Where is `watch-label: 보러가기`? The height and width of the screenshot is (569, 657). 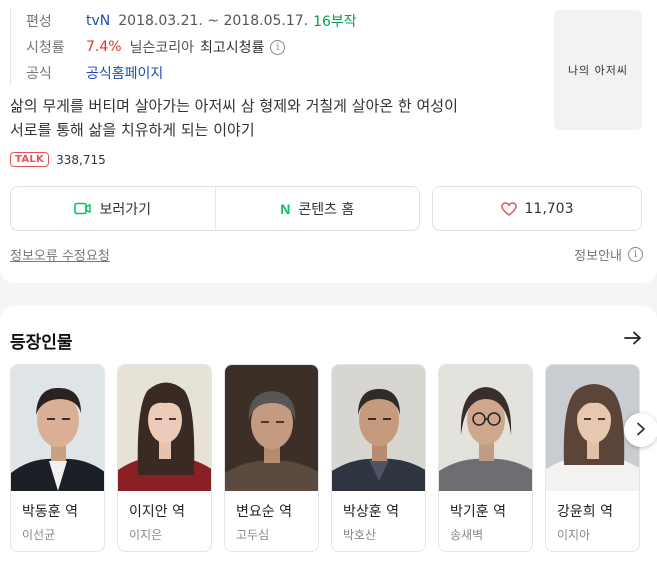
watch-label: 보러가기 is located at coordinates (125, 209).